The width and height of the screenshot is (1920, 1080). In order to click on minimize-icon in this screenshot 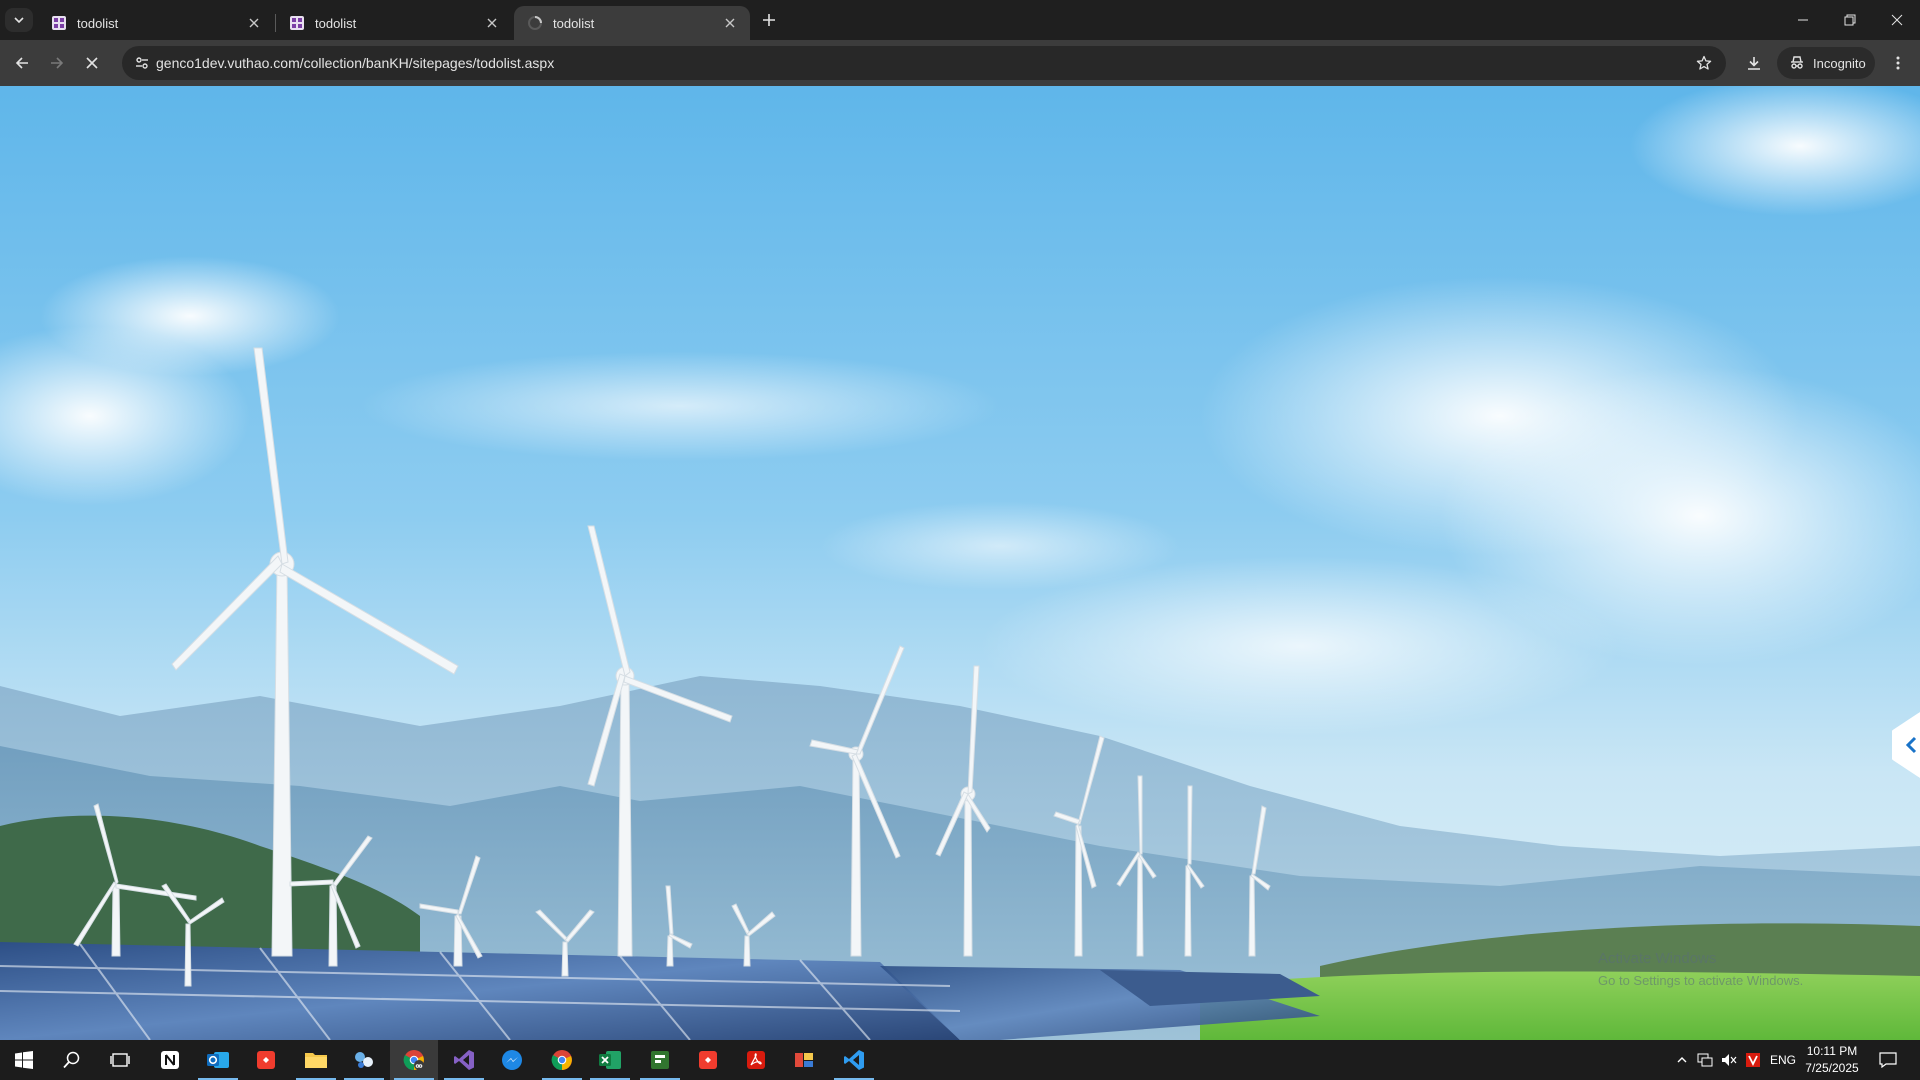, I will do `click(1803, 20)`.